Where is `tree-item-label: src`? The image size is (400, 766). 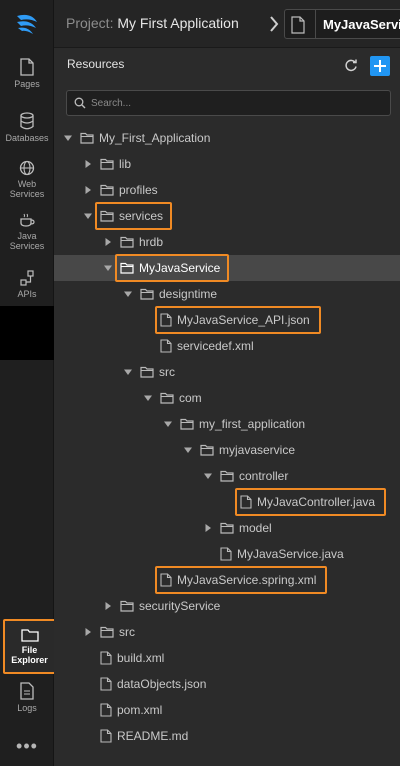
tree-item-label: src is located at coordinates (167, 372).